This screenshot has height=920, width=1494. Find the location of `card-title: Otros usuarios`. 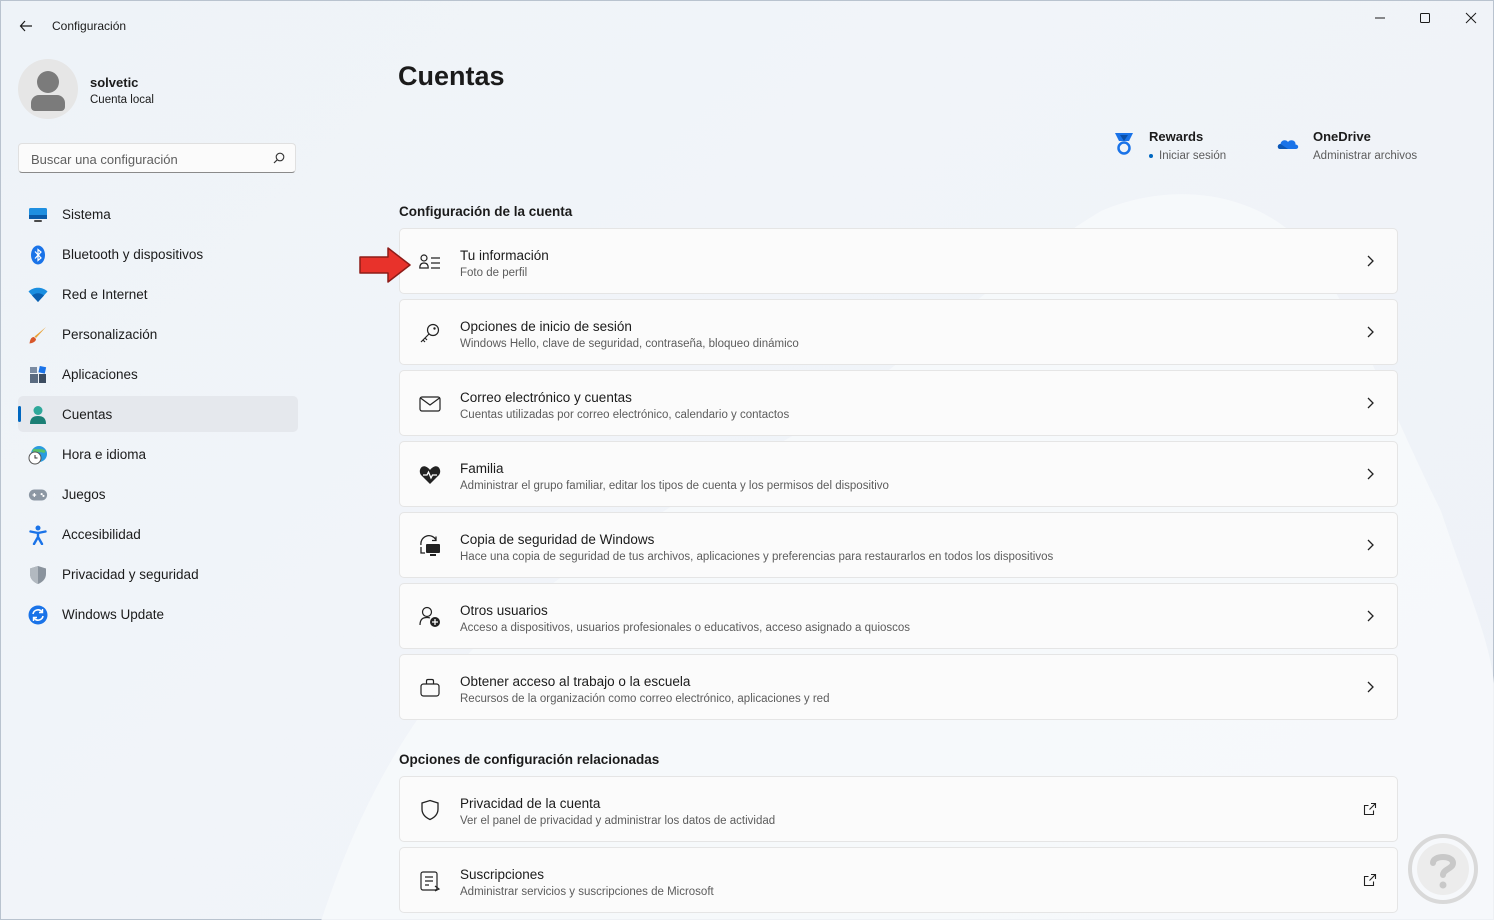

card-title: Otros usuarios is located at coordinates (504, 610).